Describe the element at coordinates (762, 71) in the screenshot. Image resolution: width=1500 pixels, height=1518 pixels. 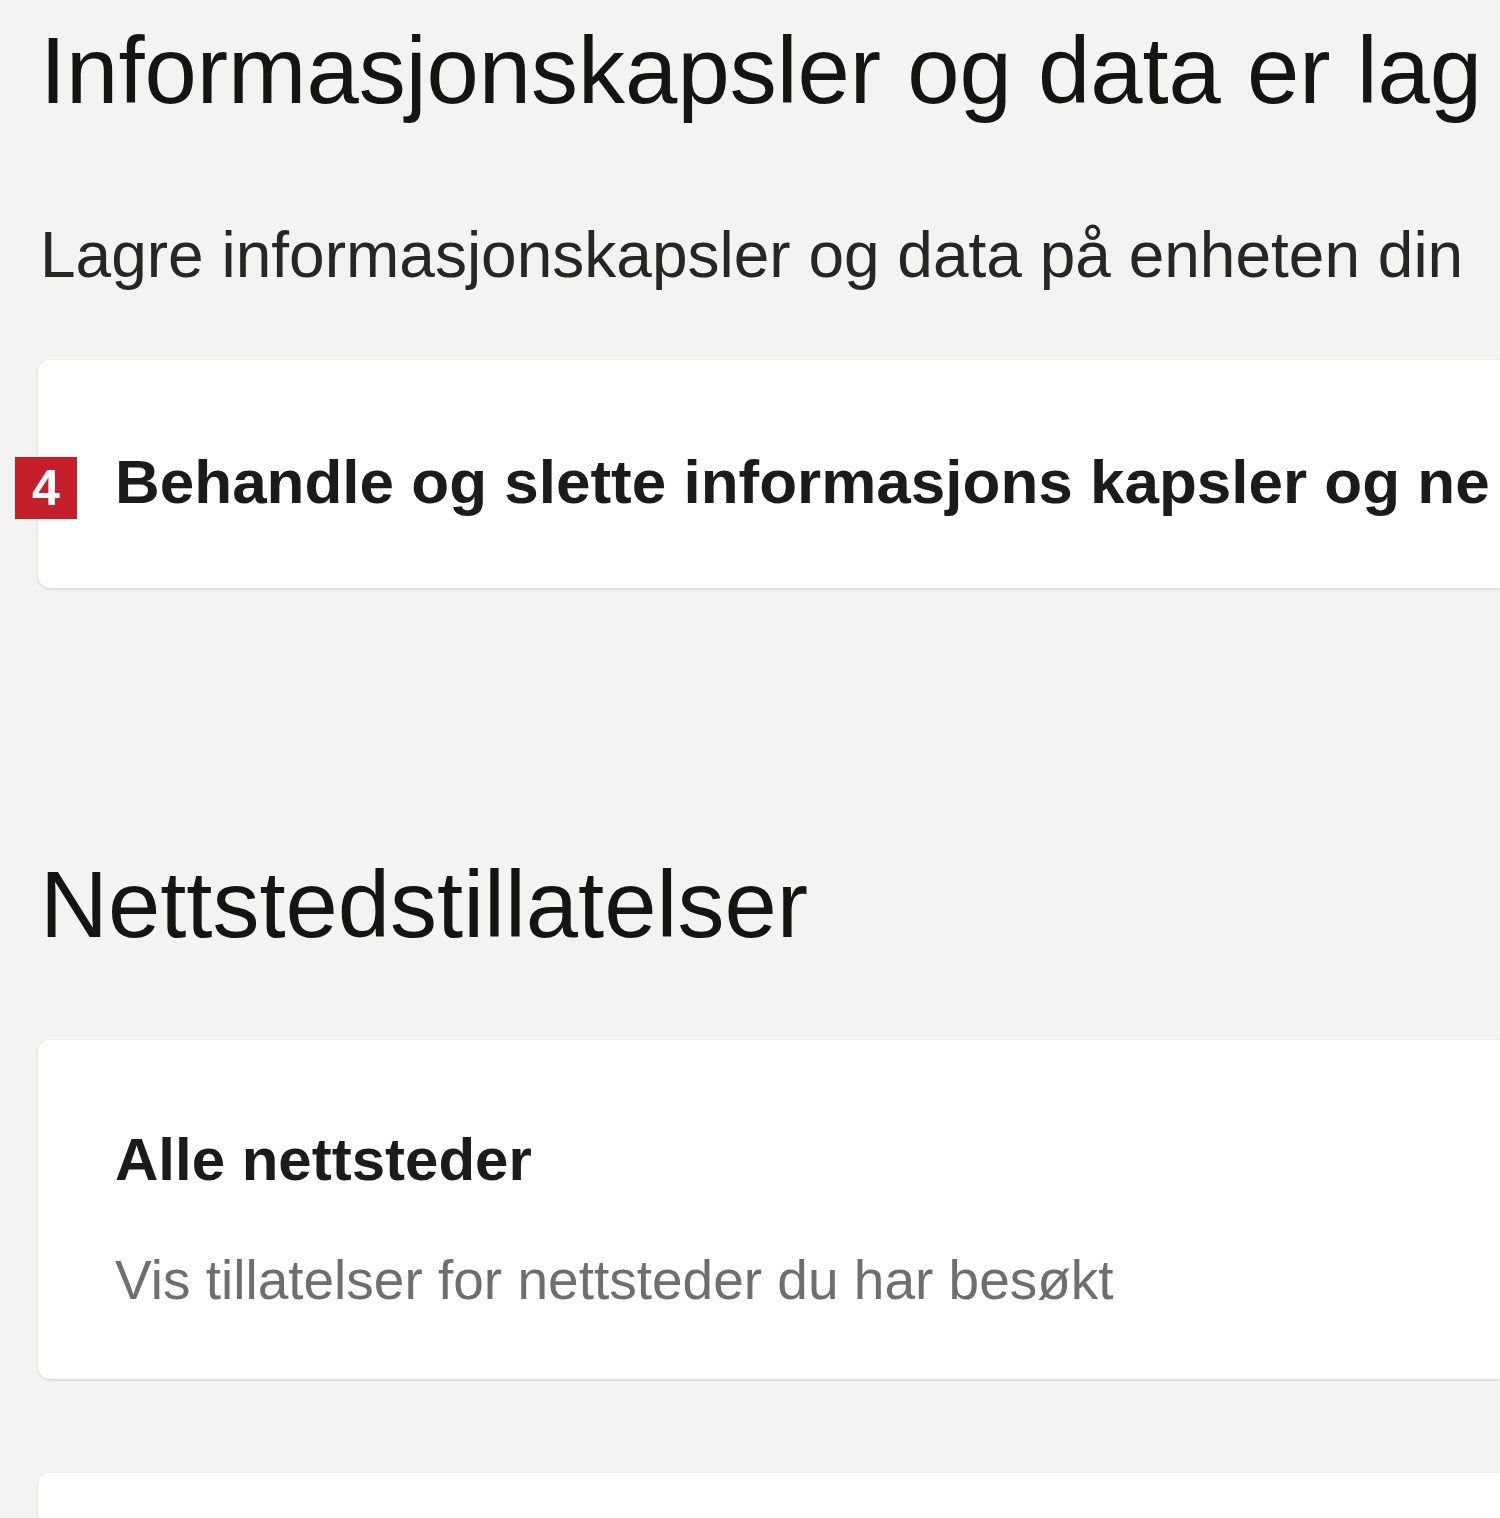
I see `section-heading: Informasjonskapsler og data er lag` at that location.